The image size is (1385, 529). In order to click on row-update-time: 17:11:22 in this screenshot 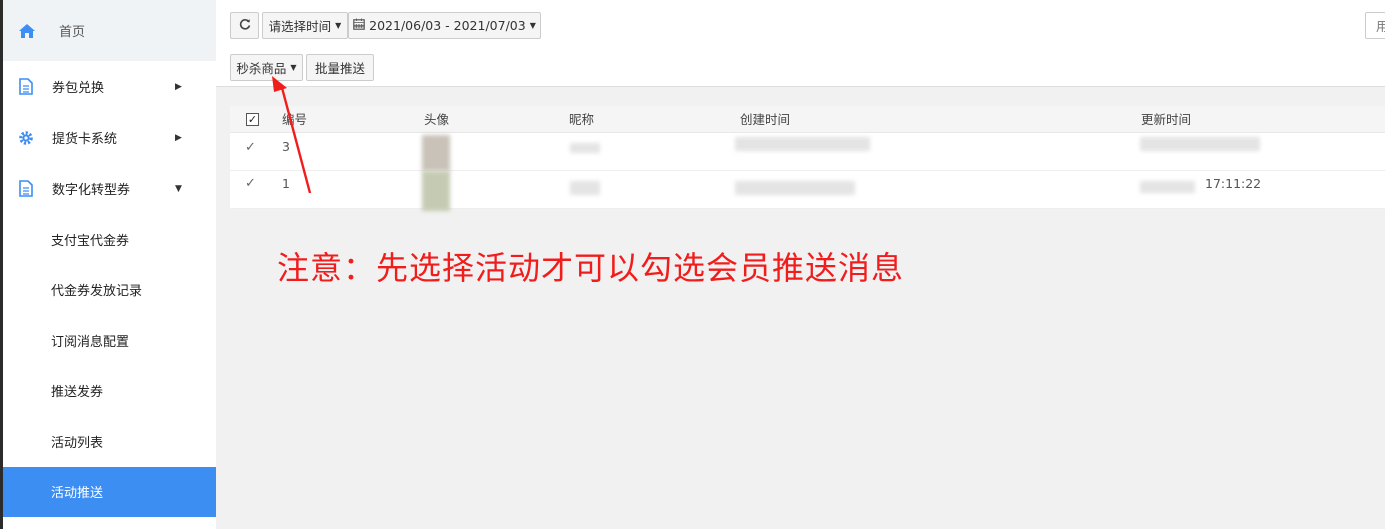, I will do `click(1233, 183)`.